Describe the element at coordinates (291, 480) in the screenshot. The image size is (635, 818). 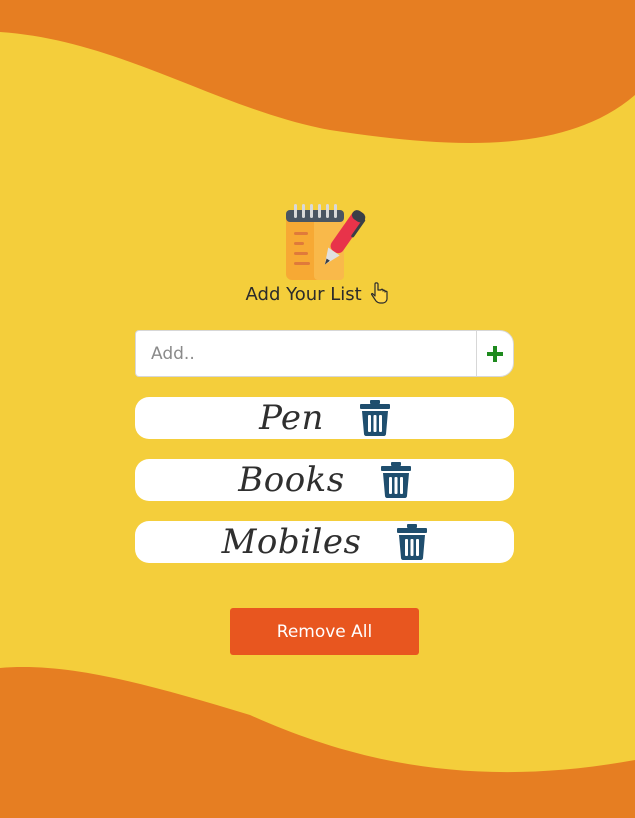
I see `list-item-label: Books` at that location.